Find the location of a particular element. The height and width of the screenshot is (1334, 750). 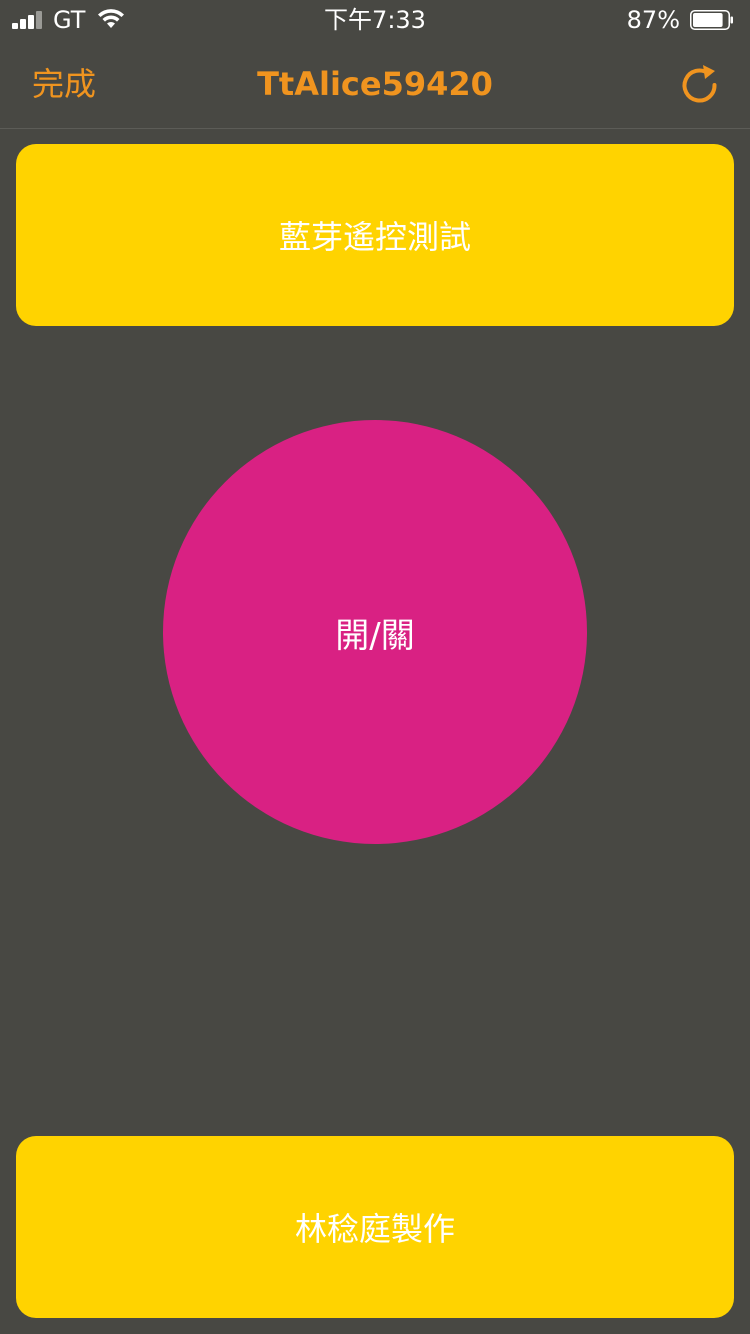

device-title: TtAlice59420 is located at coordinates (375, 84).